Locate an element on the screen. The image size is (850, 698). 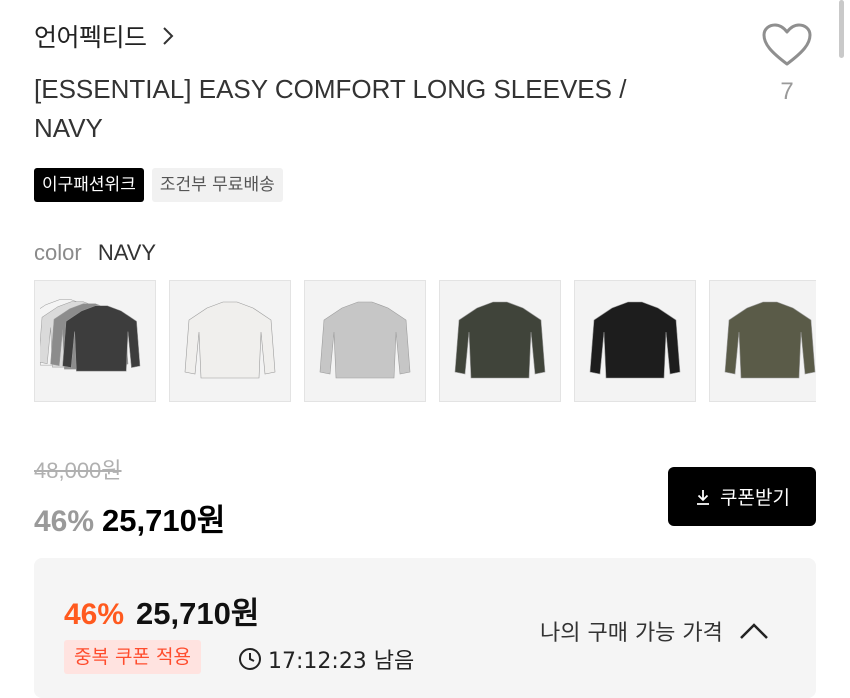
purchasable-price-toggle: 나의 구매 가능 가격 is located at coordinates (654, 631).